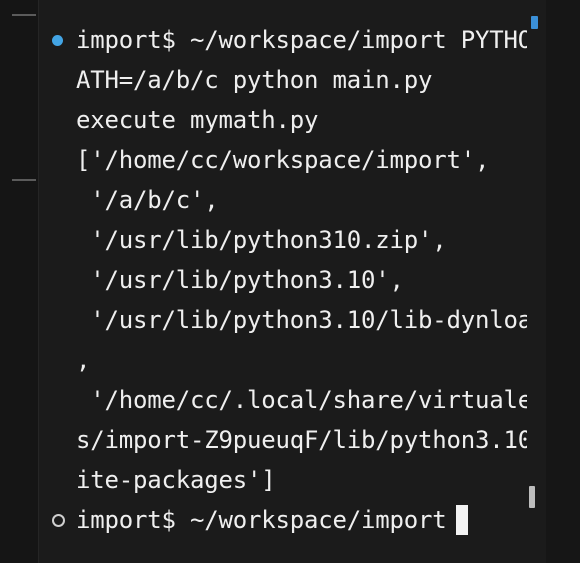 This screenshot has height=563, width=580. What do you see at coordinates (57, 40) in the screenshot?
I see `success-indicator-icon` at bounding box center [57, 40].